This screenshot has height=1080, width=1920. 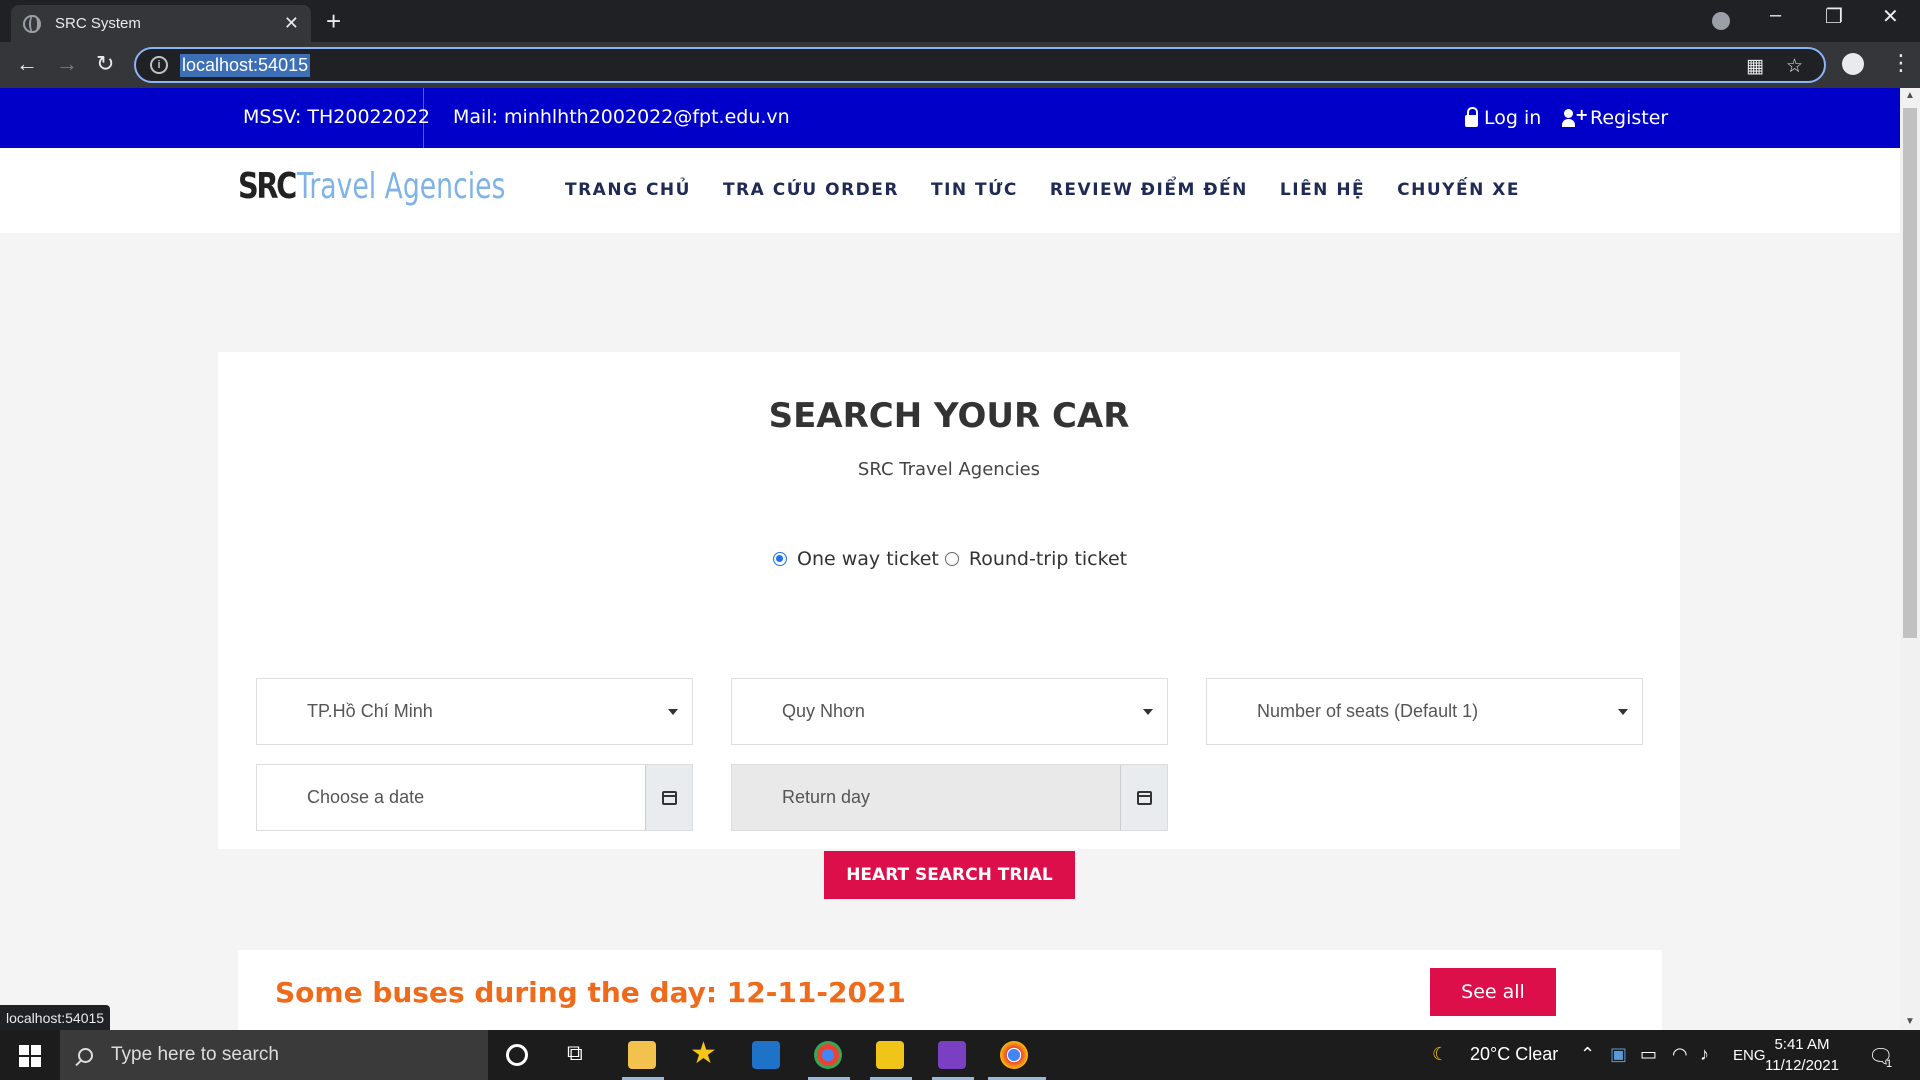 What do you see at coordinates (1648, 1054) in the screenshot?
I see `battery-icon: ▭` at bounding box center [1648, 1054].